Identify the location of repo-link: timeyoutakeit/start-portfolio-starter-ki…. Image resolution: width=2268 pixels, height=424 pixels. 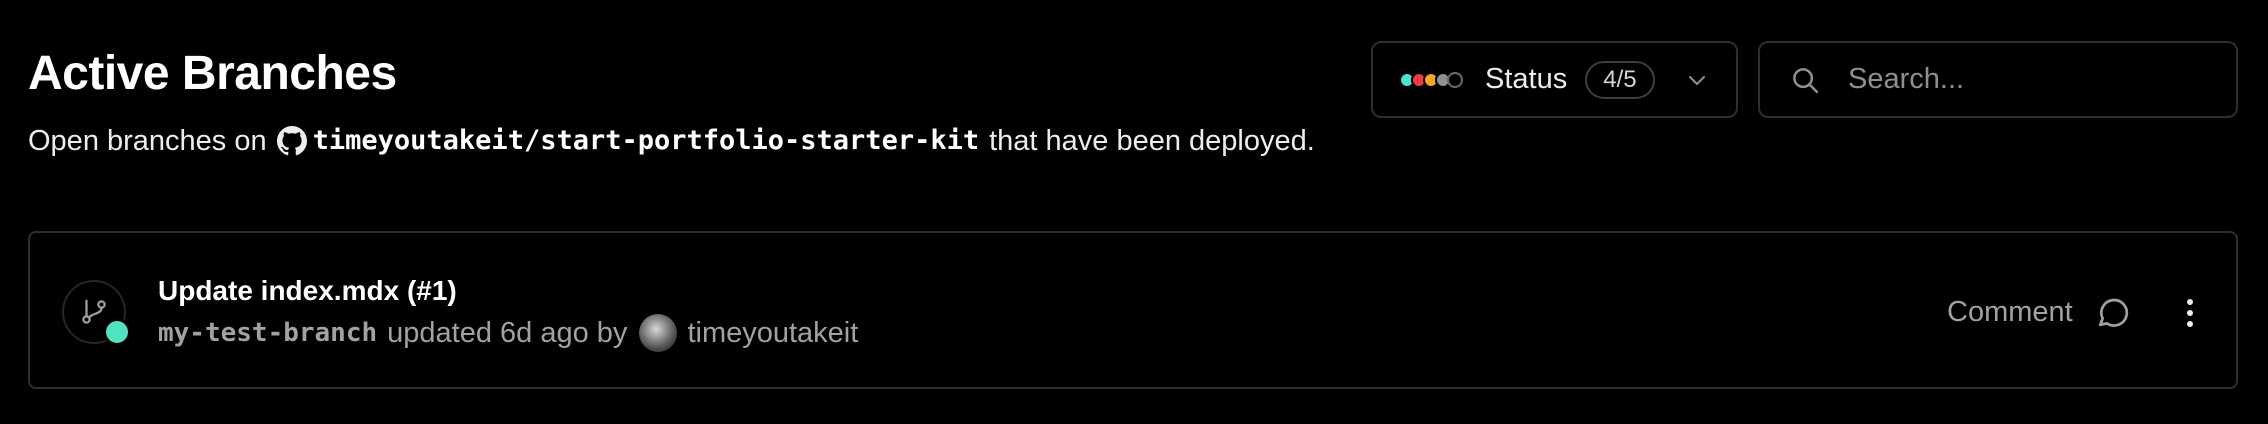
(646, 141).